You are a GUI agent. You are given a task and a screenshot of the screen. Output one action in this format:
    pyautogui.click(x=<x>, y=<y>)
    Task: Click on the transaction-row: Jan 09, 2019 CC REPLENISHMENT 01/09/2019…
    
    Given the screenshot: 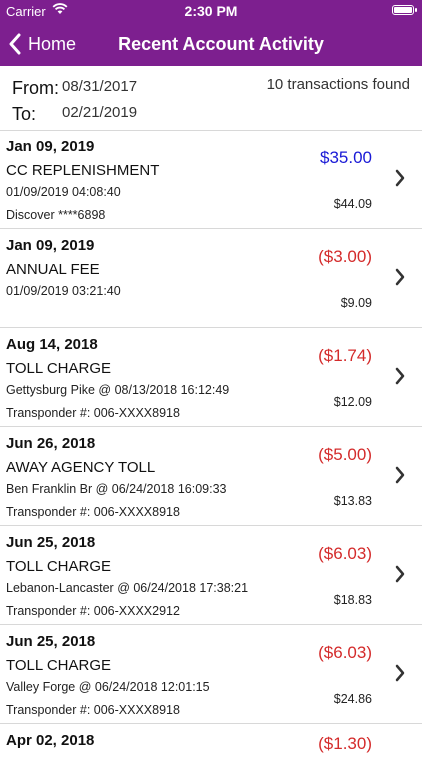 What is the action you would take?
    pyautogui.click(x=211, y=179)
    